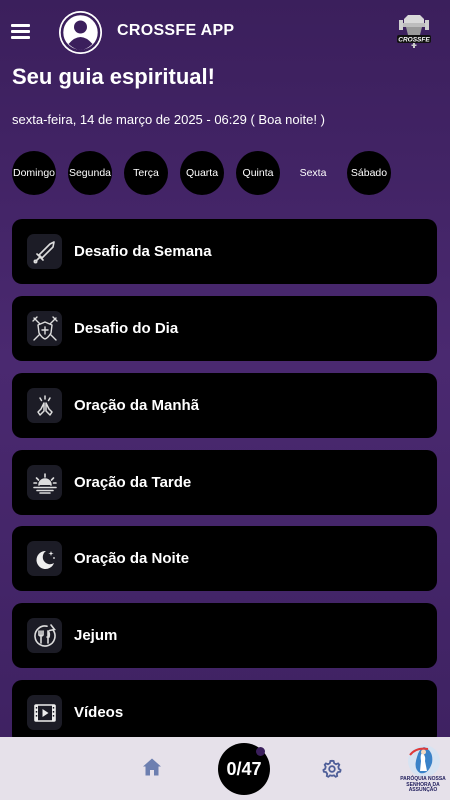 This screenshot has height=800, width=450. What do you see at coordinates (44, 405) in the screenshot?
I see `praying-hands-icon` at bounding box center [44, 405].